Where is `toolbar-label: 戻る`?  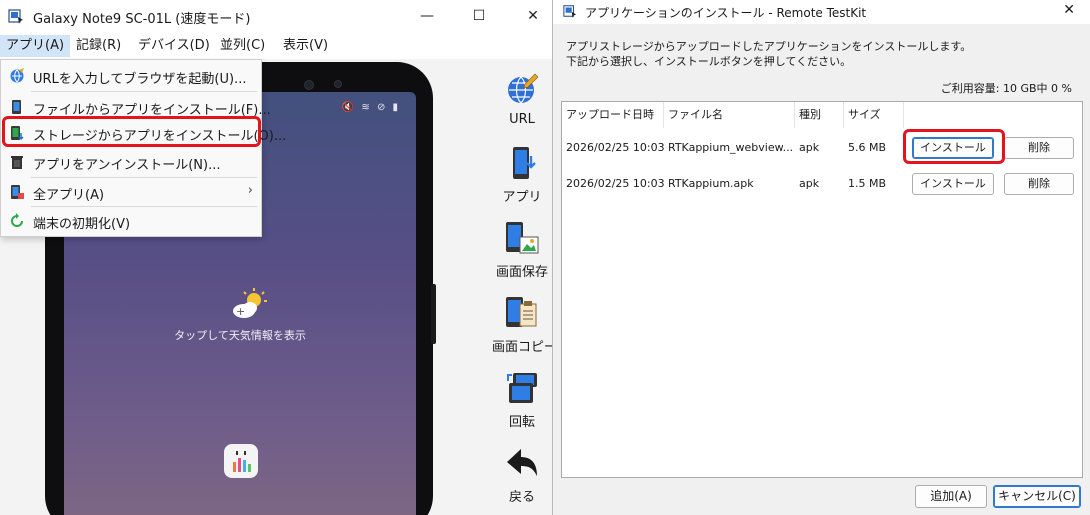
toolbar-label: 戻る is located at coordinates (521, 497).